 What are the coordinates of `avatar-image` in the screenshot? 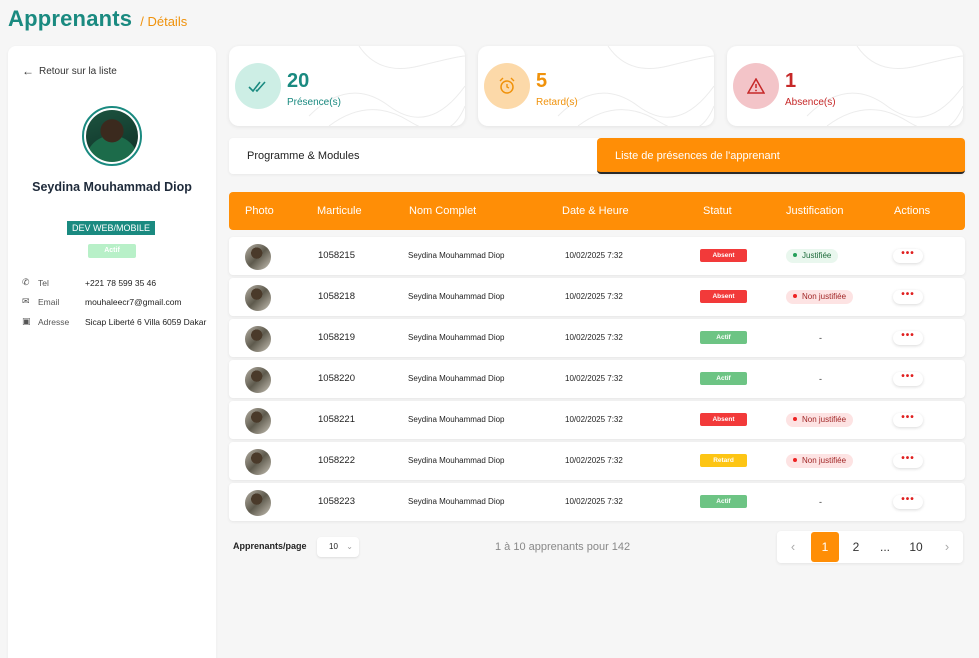 It's located at (112, 136).